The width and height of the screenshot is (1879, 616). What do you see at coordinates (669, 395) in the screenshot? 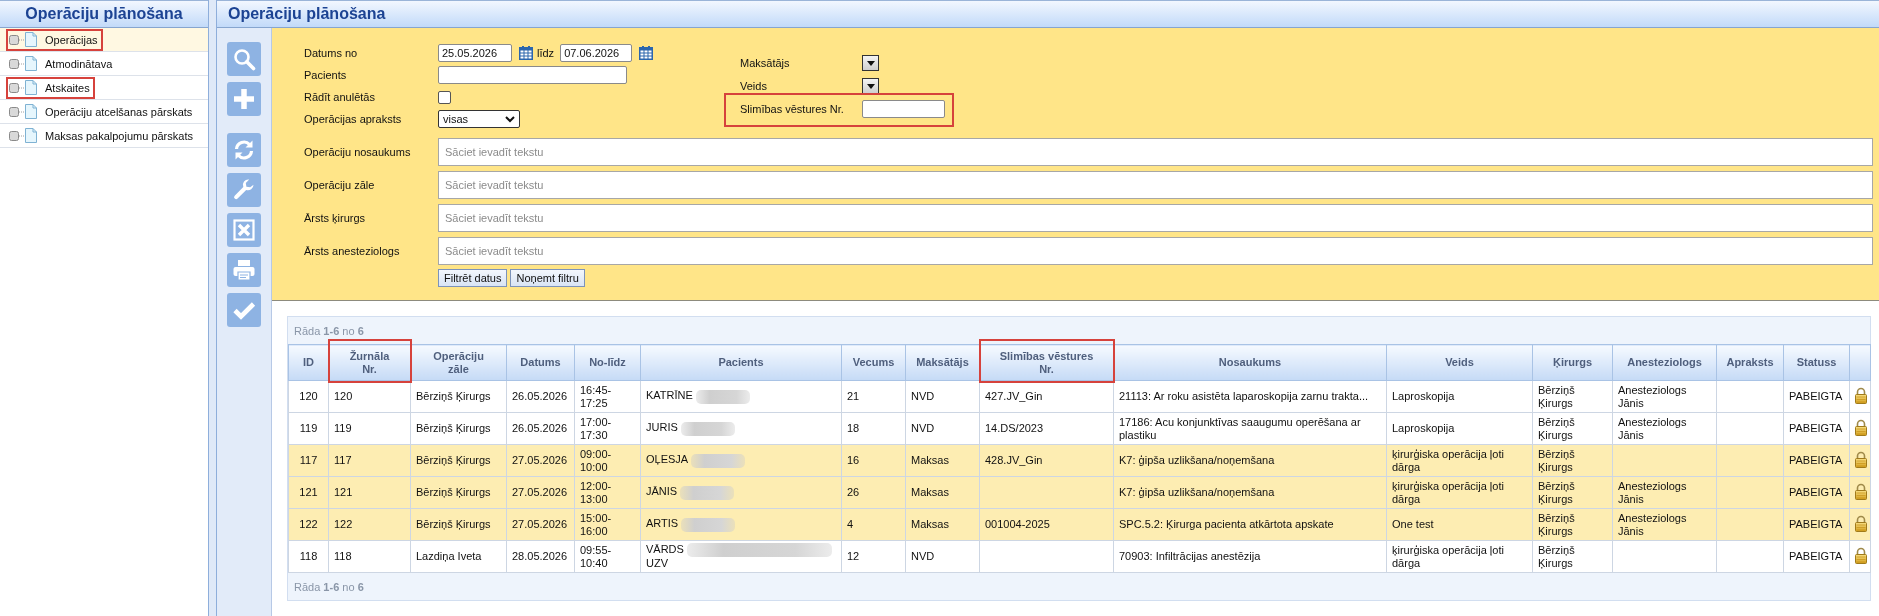
I see `patient-name: KATRĪNE` at bounding box center [669, 395].